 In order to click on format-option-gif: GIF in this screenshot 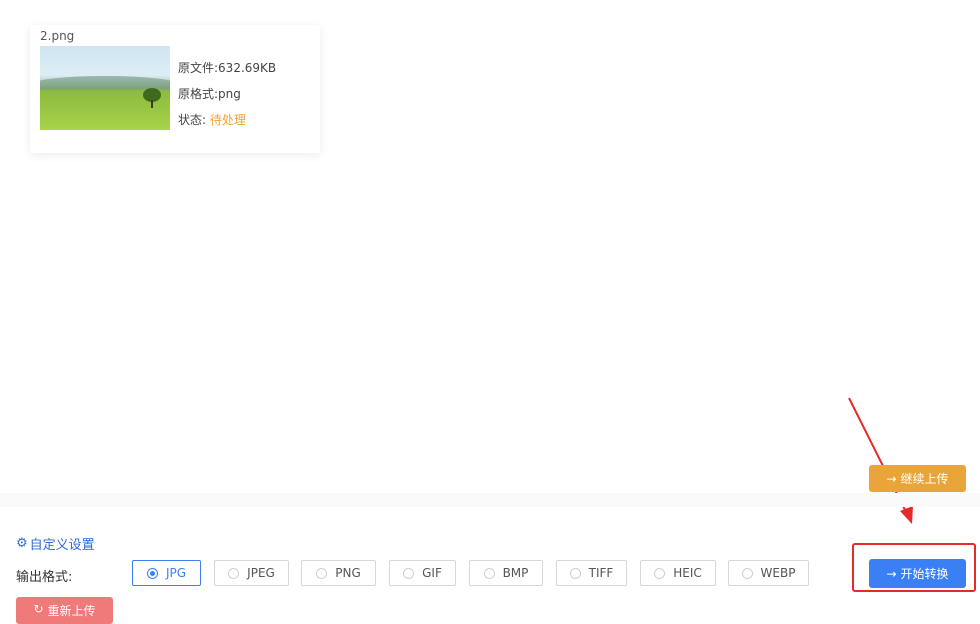, I will do `click(422, 573)`.